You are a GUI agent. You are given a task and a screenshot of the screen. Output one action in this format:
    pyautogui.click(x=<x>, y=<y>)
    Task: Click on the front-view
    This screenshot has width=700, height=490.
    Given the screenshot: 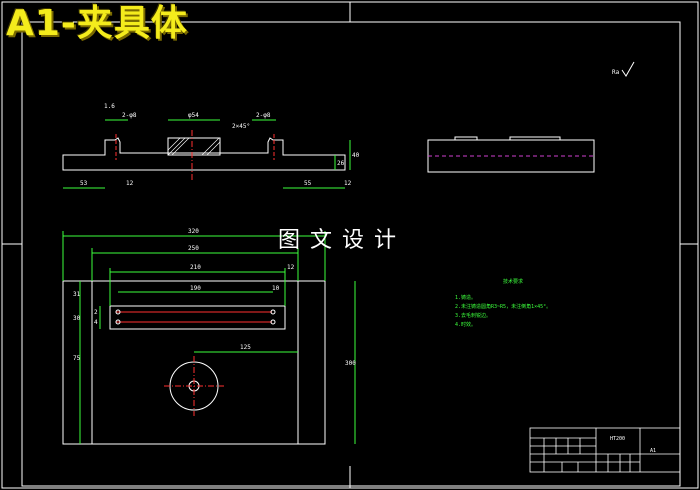 What is the action you would take?
    pyautogui.click(x=206, y=154)
    